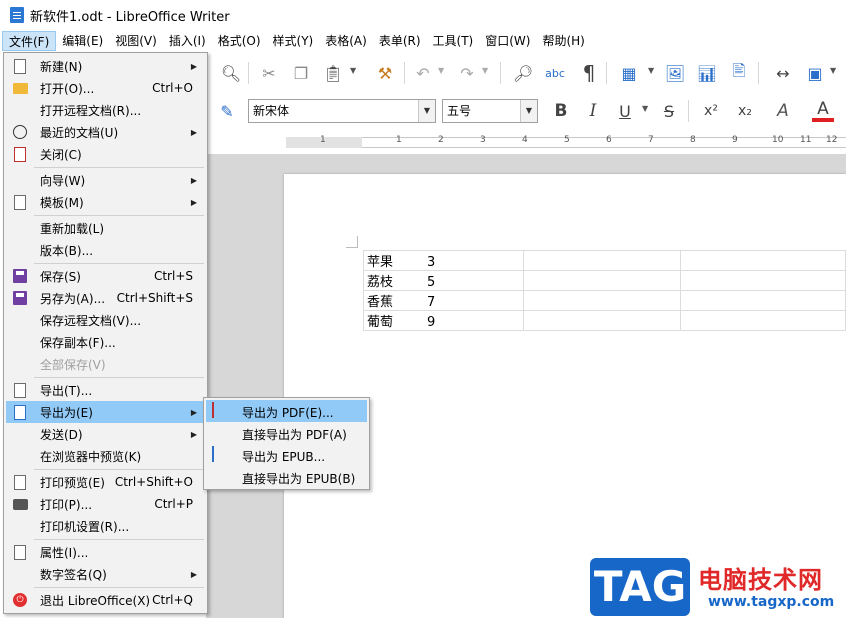  I want to click on menu-edit: 编辑(E), so click(82, 41).